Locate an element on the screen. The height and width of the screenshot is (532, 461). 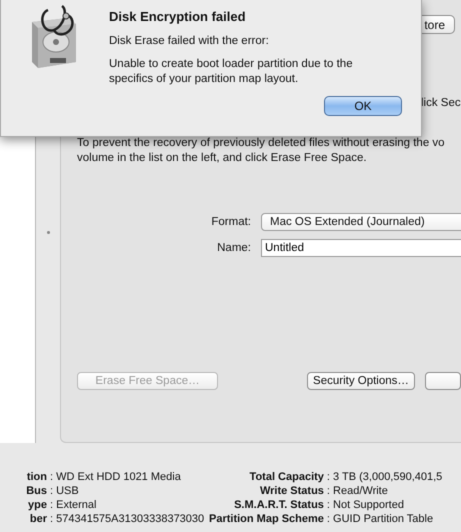
dialog-title: Disk Encryption failed is located at coordinates (178, 17).